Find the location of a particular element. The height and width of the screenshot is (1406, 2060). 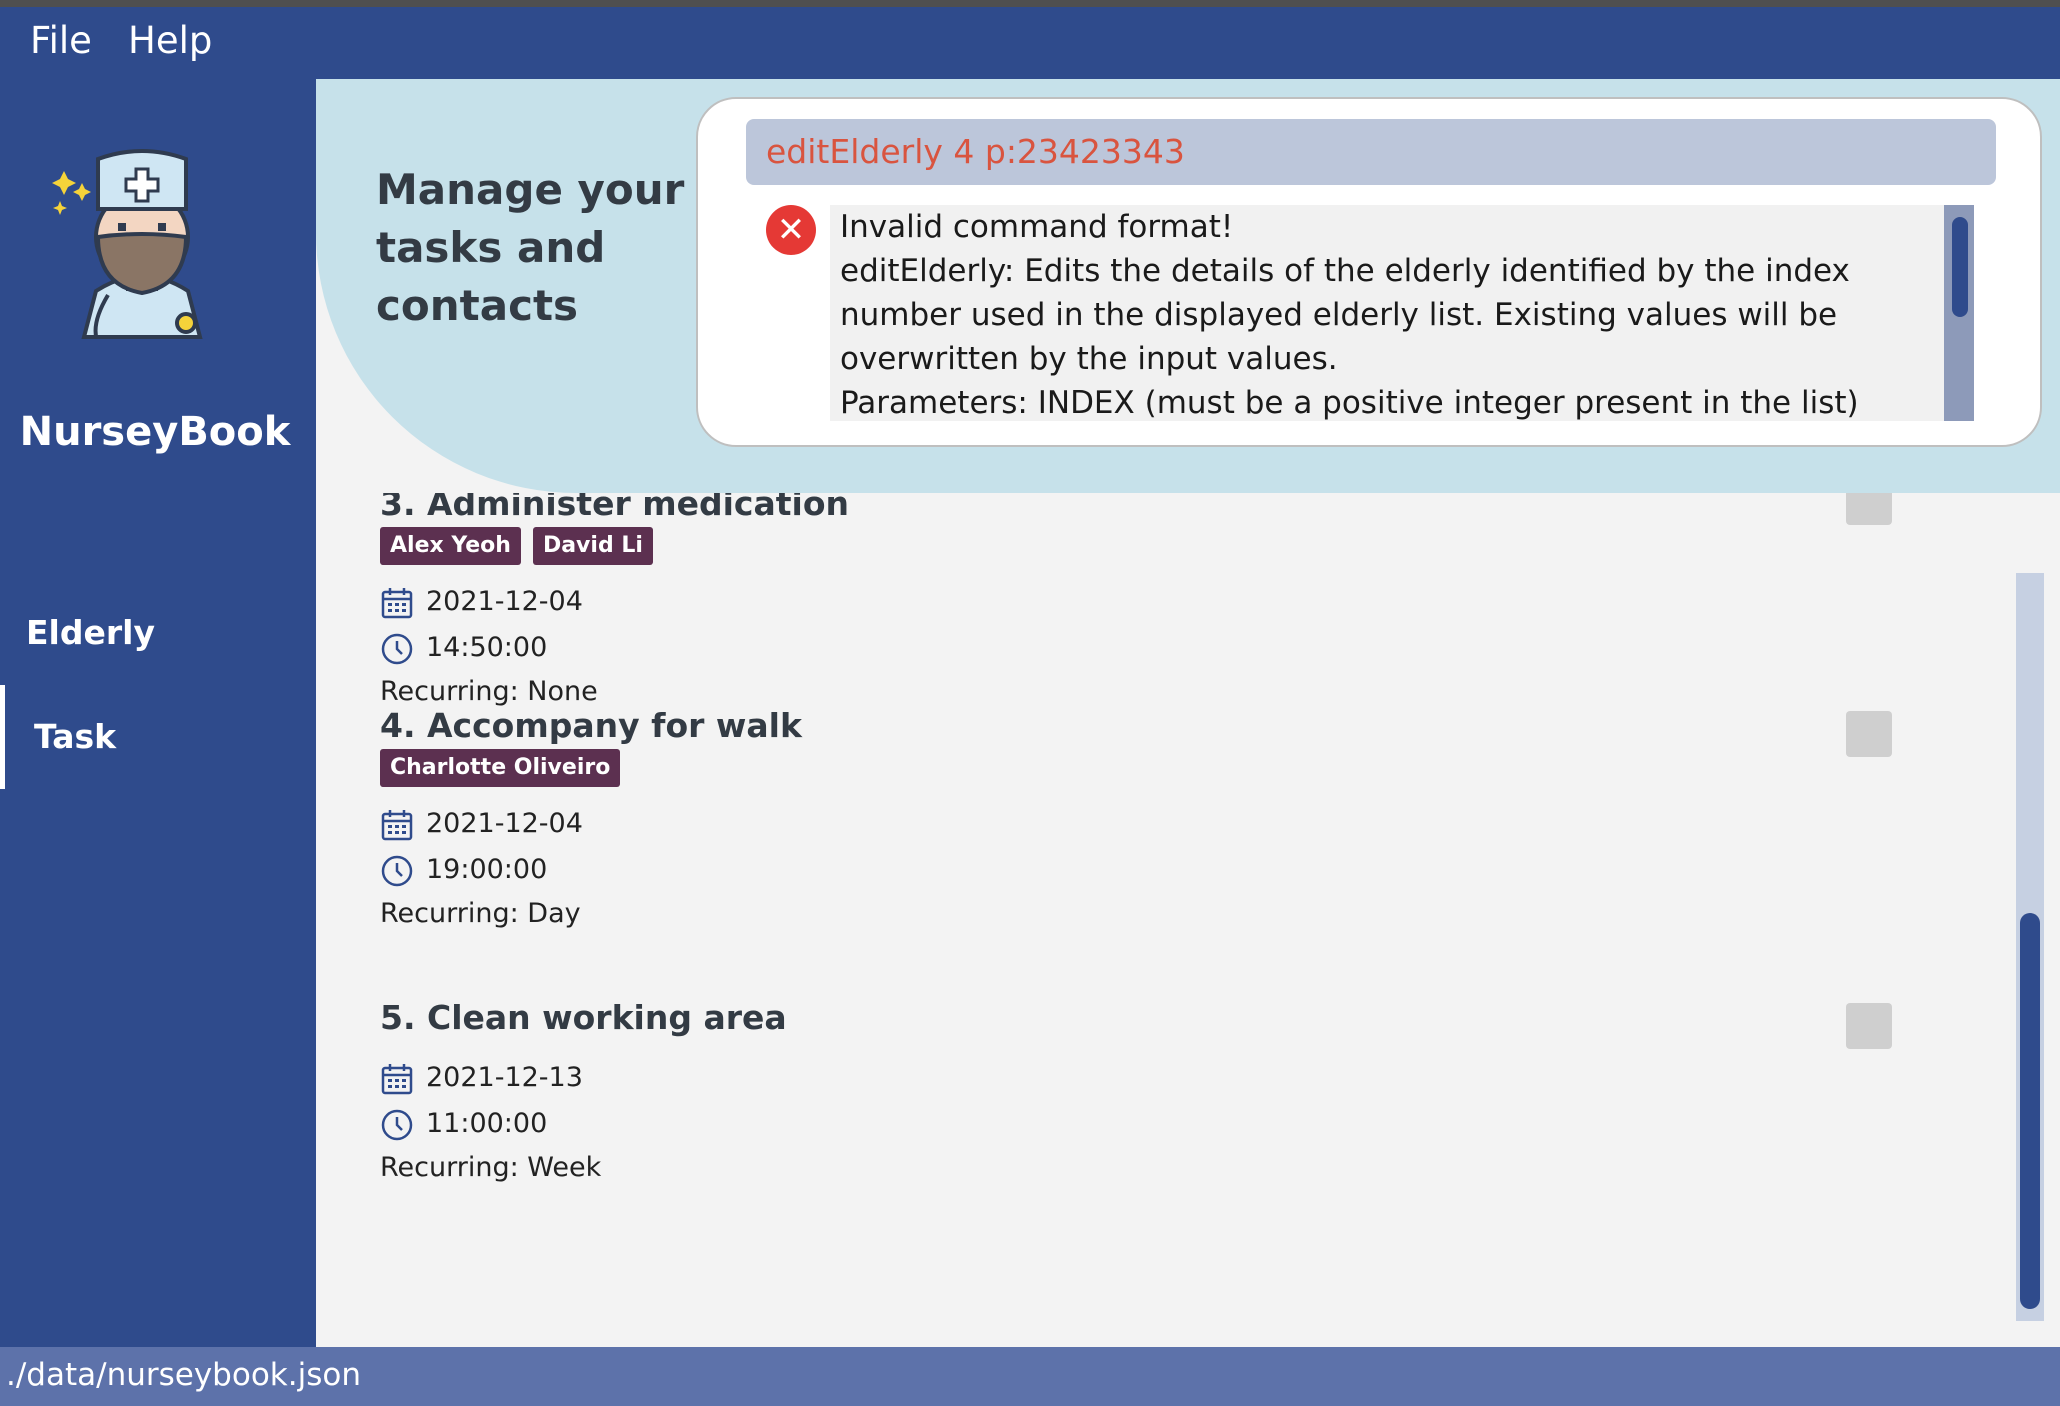

tag: David Li is located at coordinates (592, 546).